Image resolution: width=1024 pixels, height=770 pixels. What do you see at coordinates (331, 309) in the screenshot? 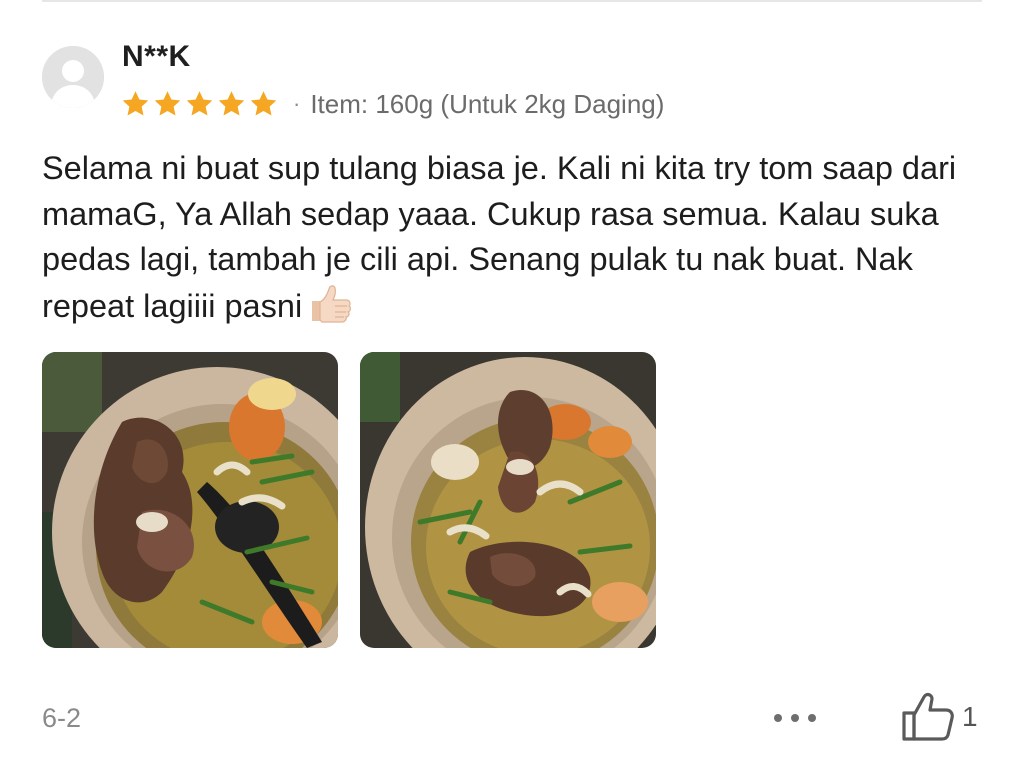
I see `thumbs-up-icon` at bounding box center [331, 309].